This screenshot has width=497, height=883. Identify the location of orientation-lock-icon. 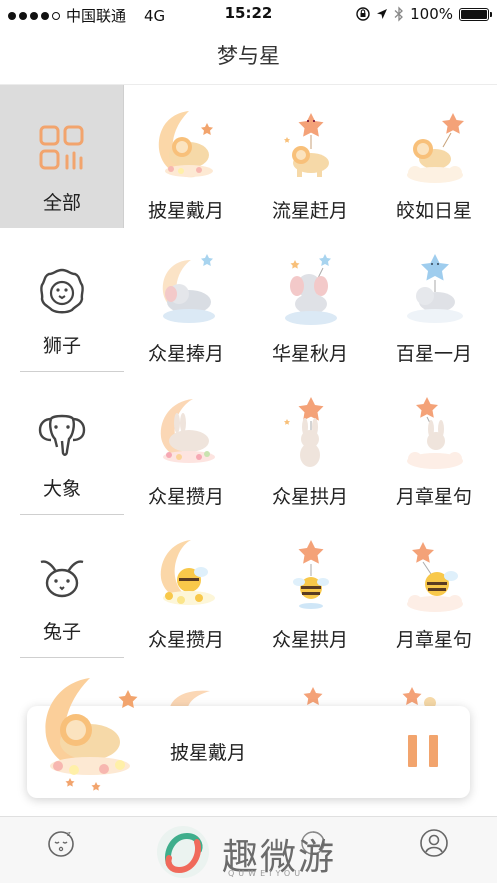
(363, 14).